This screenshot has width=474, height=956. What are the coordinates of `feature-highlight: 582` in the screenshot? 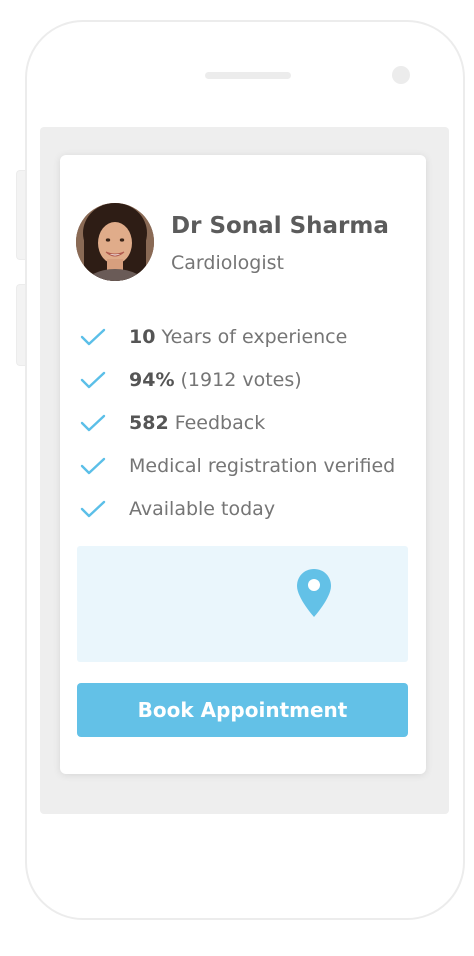 It's located at (149, 422).